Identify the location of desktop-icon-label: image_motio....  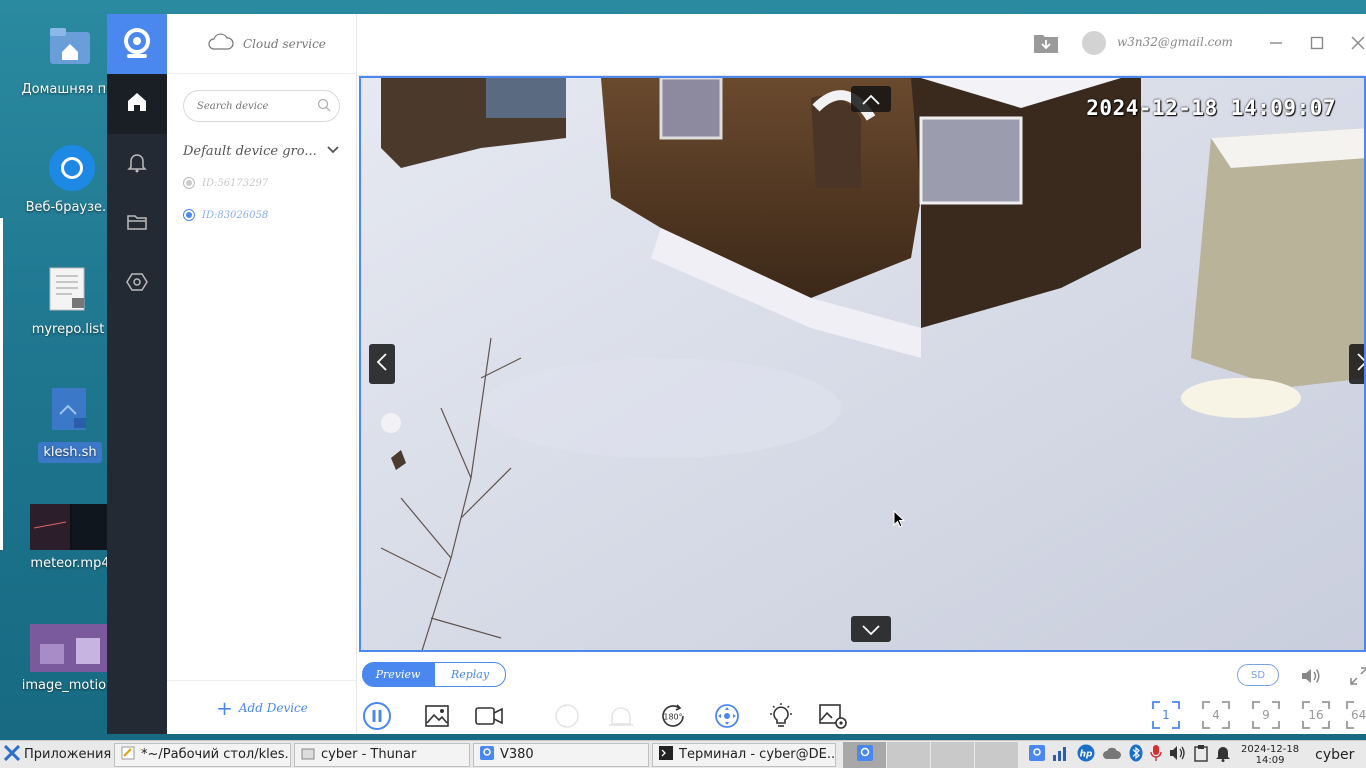
(70, 685).